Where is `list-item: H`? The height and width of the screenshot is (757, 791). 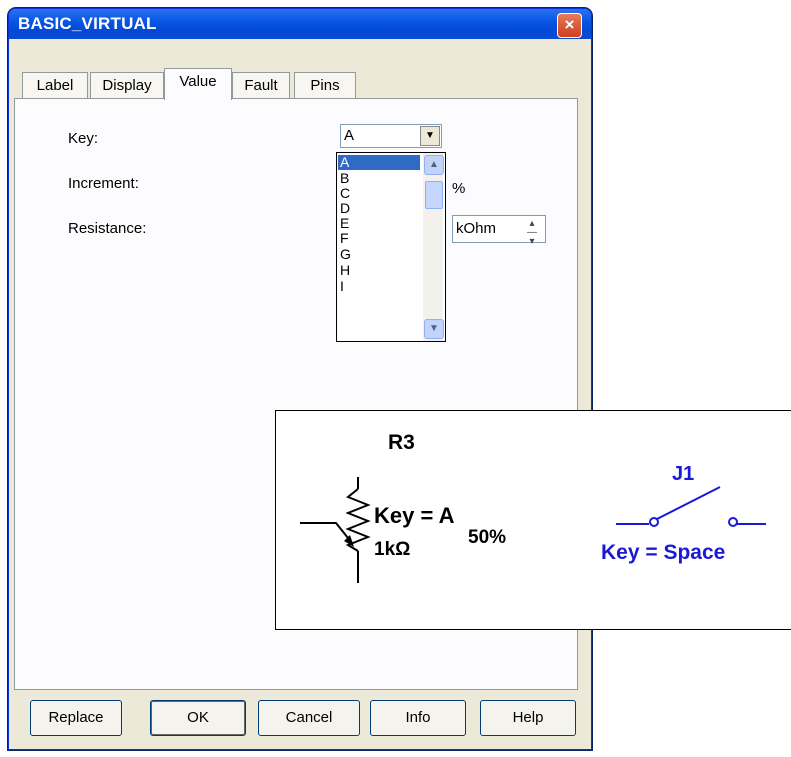
list-item: H is located at coordinates (379, 270).